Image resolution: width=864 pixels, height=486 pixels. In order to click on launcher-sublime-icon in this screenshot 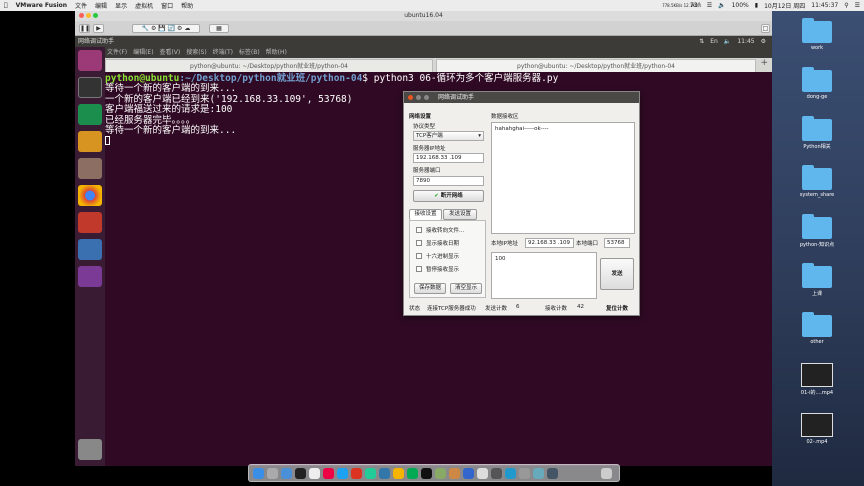, I will do `click(90, 141)`.